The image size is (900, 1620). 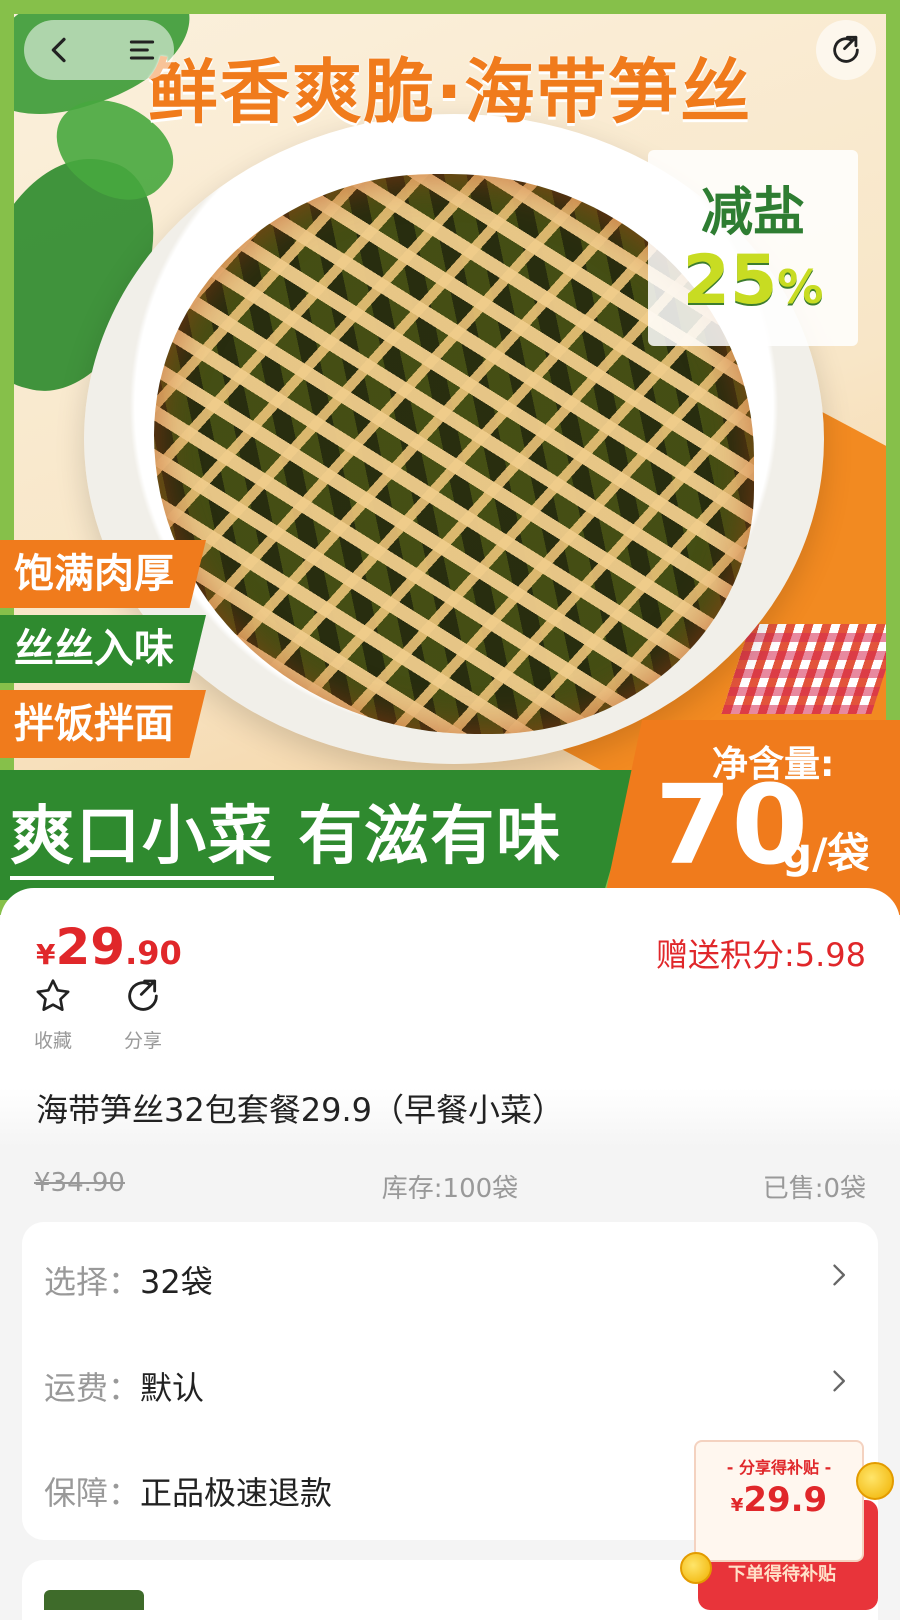 I want to click on favorite-label: 收藏, so click(x=52, y=1041).